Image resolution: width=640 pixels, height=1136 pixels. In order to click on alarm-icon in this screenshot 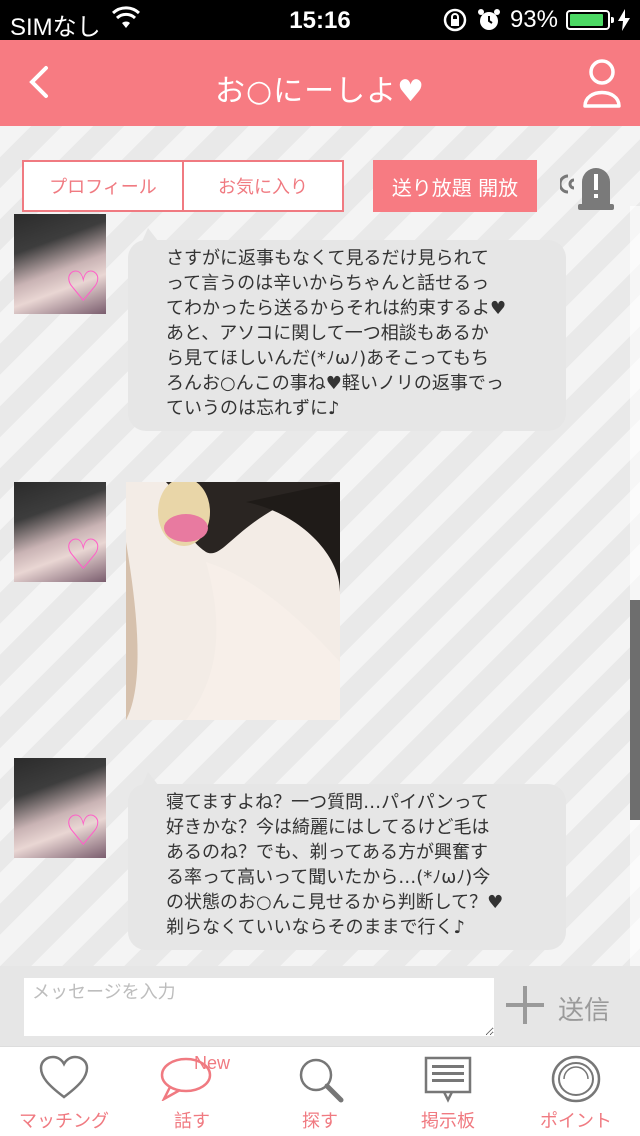, I will do `click(488, 19)`.